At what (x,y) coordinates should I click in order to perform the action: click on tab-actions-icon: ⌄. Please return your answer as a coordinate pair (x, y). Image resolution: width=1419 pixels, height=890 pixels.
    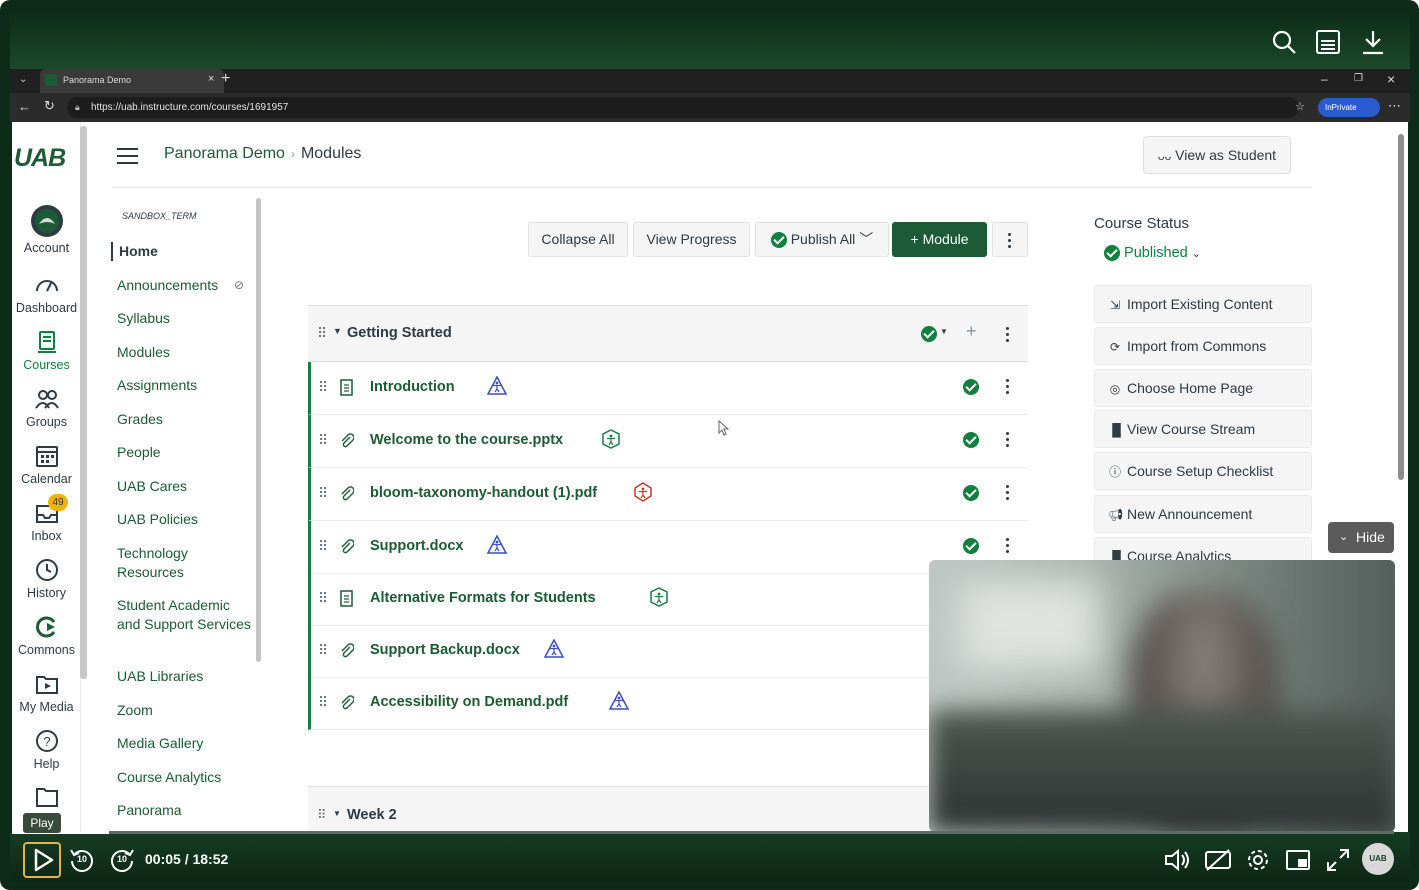
    Looking at the image, I should click on (23, 79).